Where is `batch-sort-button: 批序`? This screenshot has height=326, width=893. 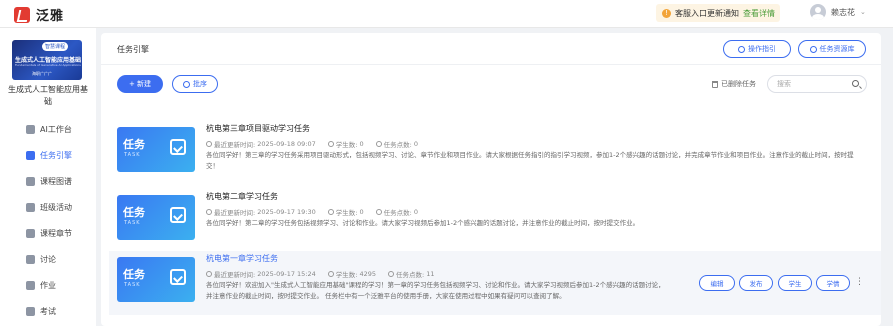 batch-sort-button: 批序 is located at coordinates (195, 84).